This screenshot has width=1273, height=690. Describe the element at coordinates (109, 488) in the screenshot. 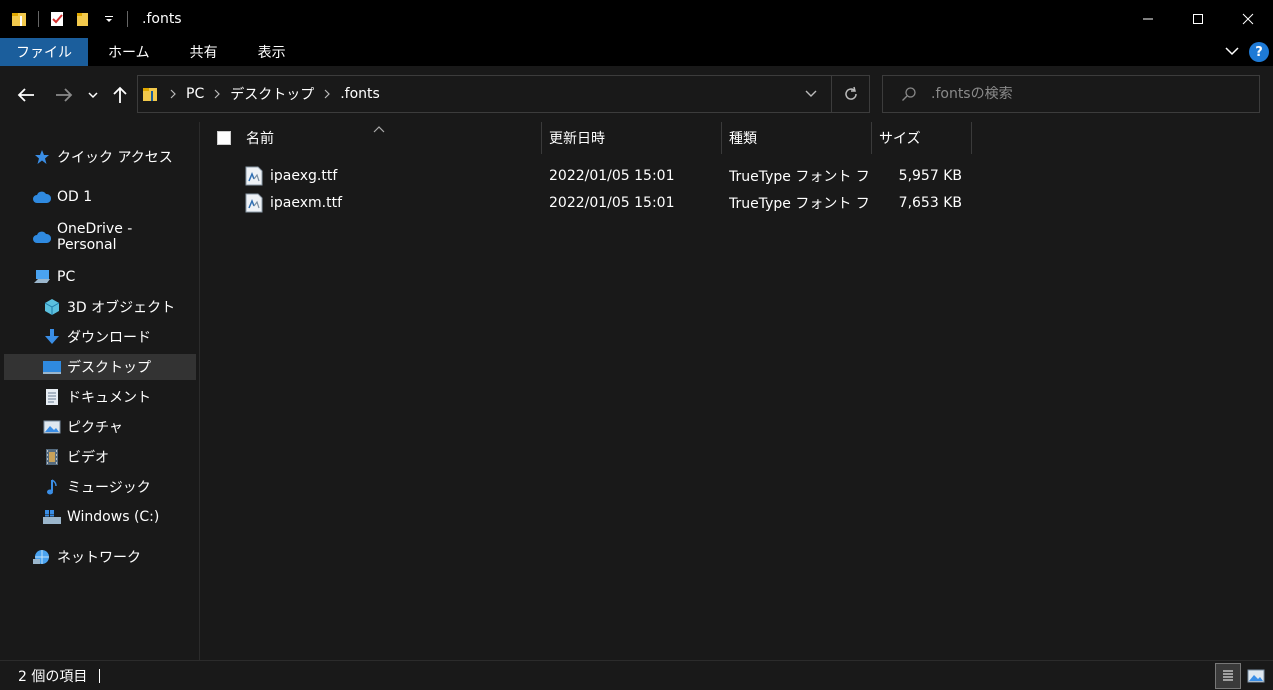

I see `sidebar-item-label: ミュージック` at that location.